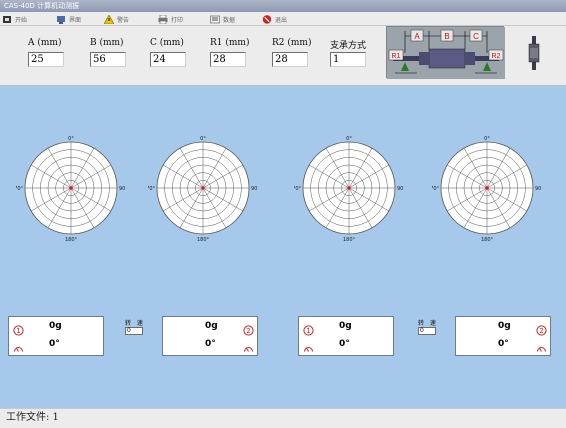  Describe the element at coordinates (283, 6) in the screenshot. I see `window-title: CAS-40D 计算机动测振` at that location.